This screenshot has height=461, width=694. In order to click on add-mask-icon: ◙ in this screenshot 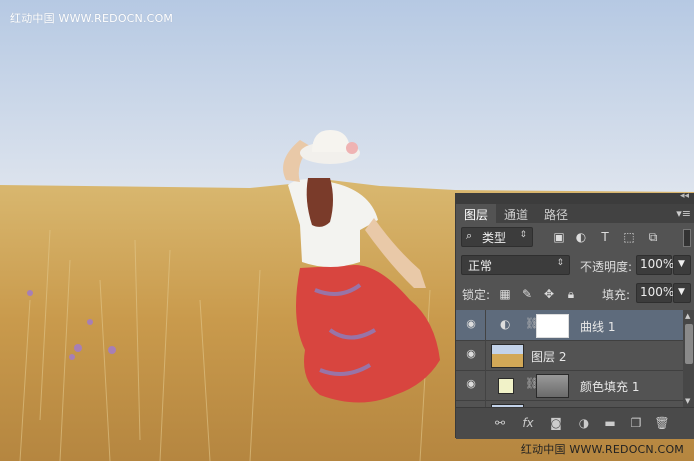, I will do `click(556, 423)`.